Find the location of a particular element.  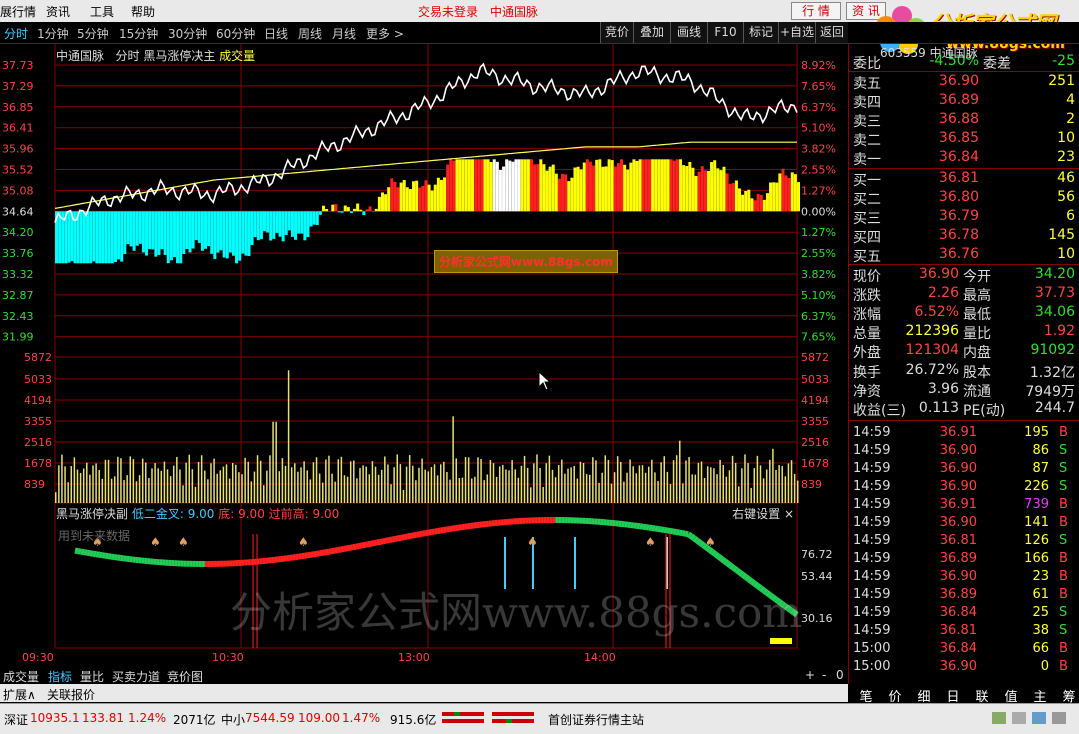

period-1min: 1分钟 is located at coordinates (53, 33).